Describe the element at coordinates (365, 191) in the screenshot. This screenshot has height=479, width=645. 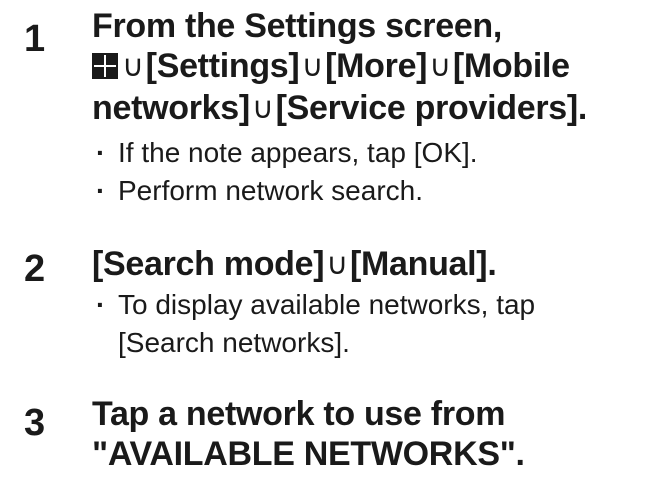
I see `bullet-item: Perform network search.` at that location.